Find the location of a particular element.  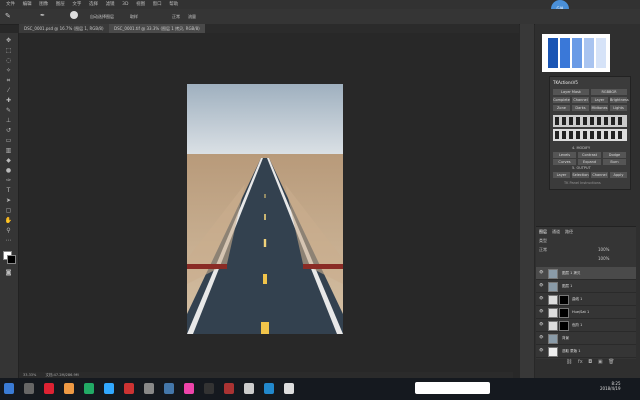

new-layer-icon: ▣ is located at coordinates (600, 362).